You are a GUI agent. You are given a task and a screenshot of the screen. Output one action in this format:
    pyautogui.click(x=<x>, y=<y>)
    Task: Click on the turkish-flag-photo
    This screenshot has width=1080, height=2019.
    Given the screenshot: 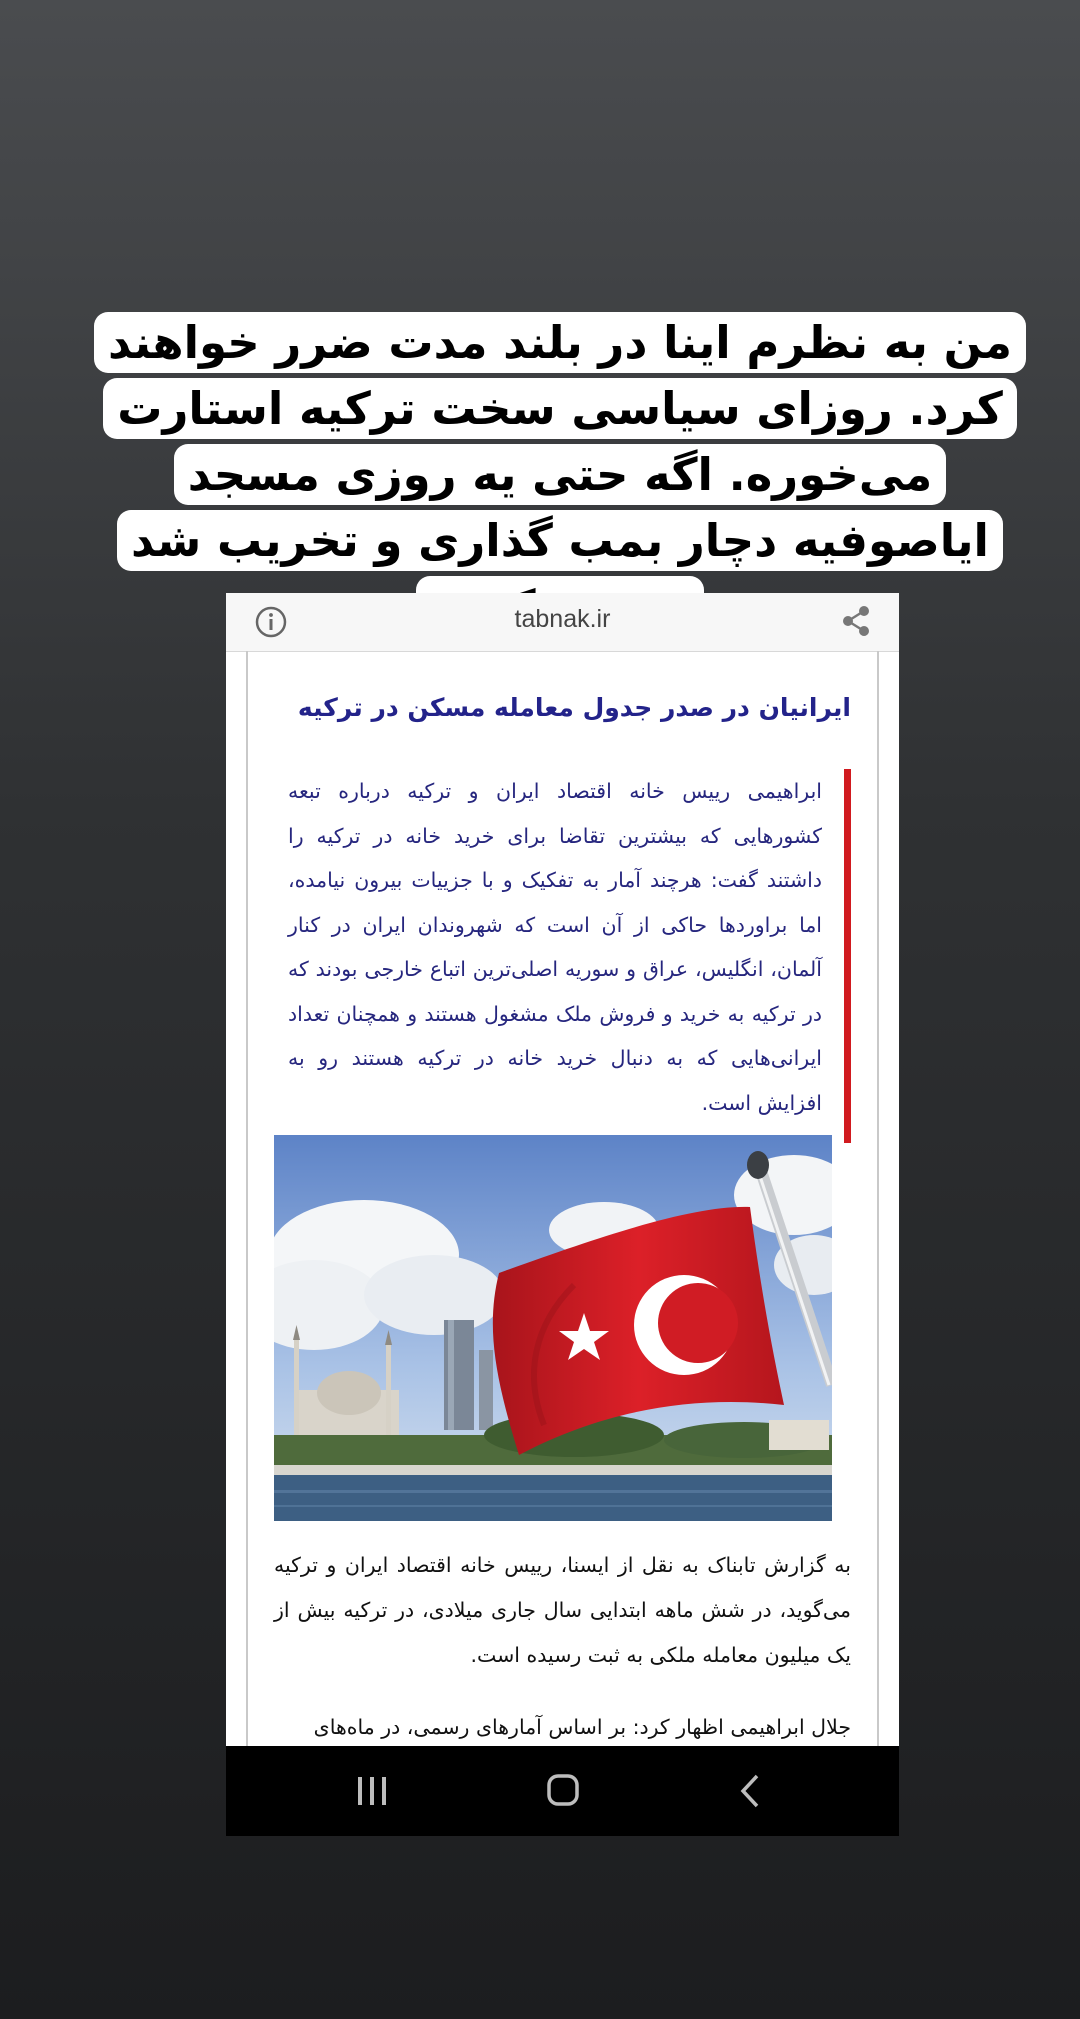 What is the action you would take?
    pyautogui.click(x=553, y=1328)
    